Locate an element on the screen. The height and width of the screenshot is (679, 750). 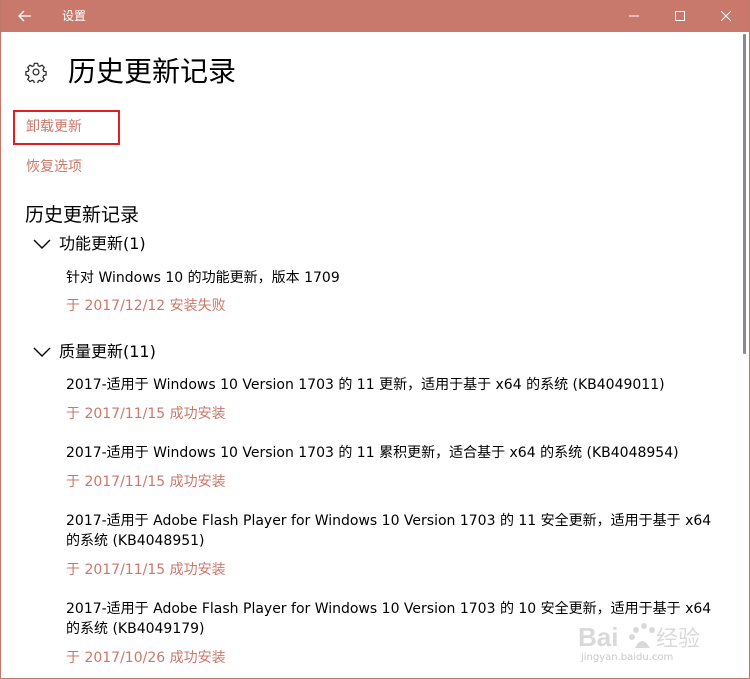
uninstall-updates-link: 卸载更新 is located at coordinates (54, 127).